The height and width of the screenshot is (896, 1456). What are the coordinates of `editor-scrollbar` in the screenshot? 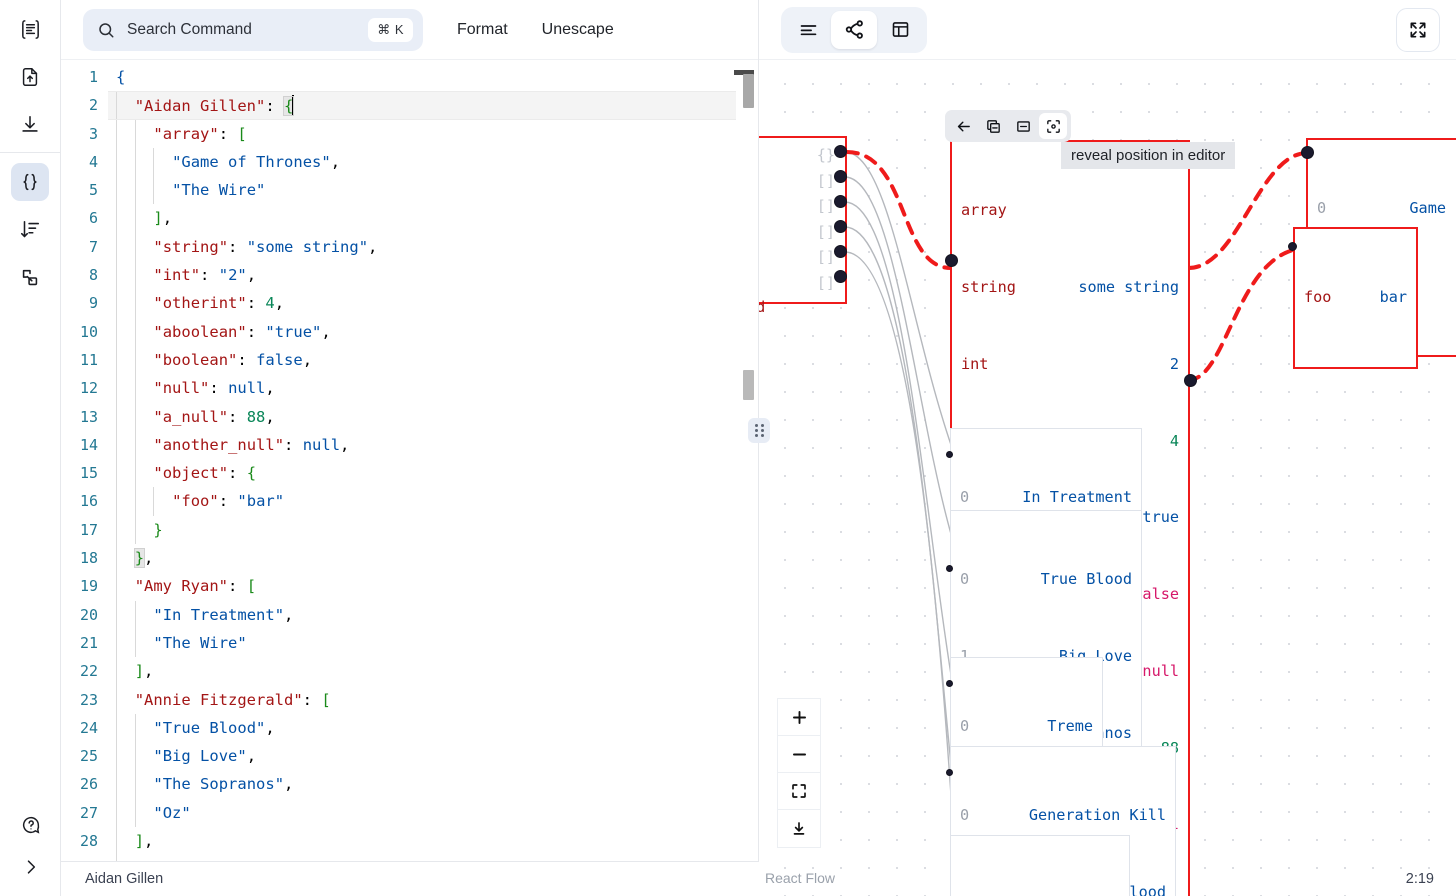 It's located at (746, 461).